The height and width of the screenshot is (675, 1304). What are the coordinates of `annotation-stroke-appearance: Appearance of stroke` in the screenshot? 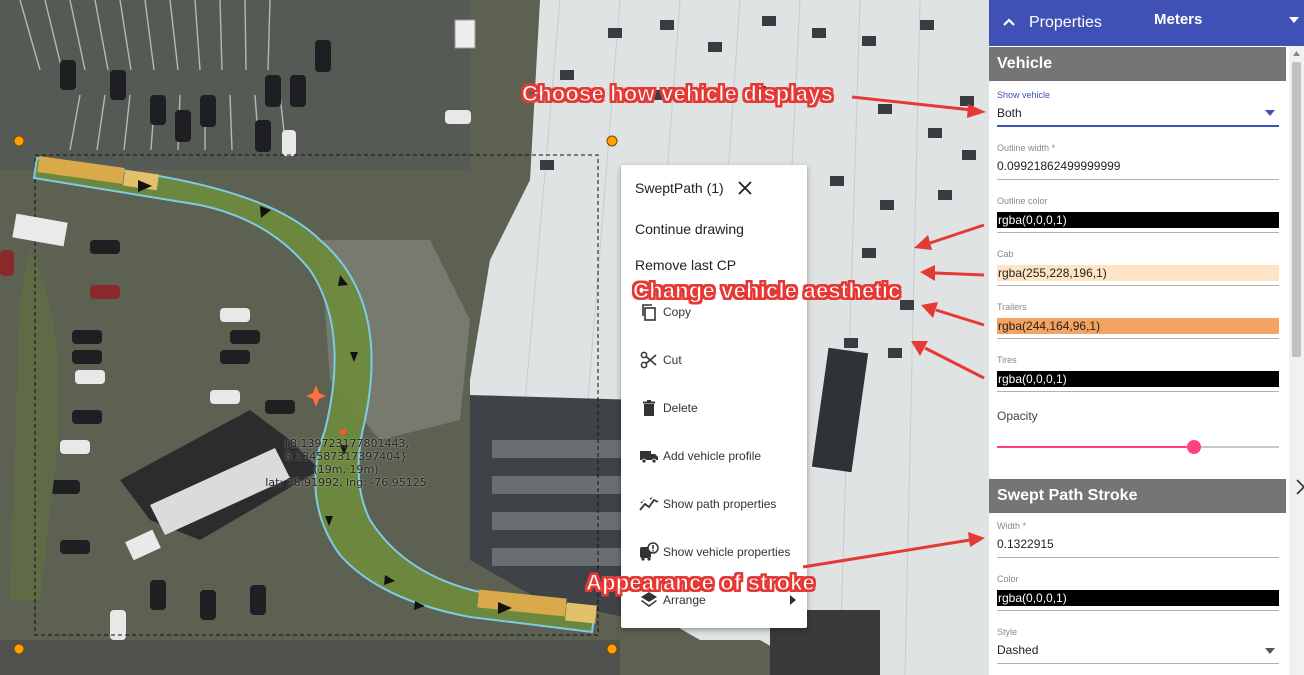 It's located at (701, 583).